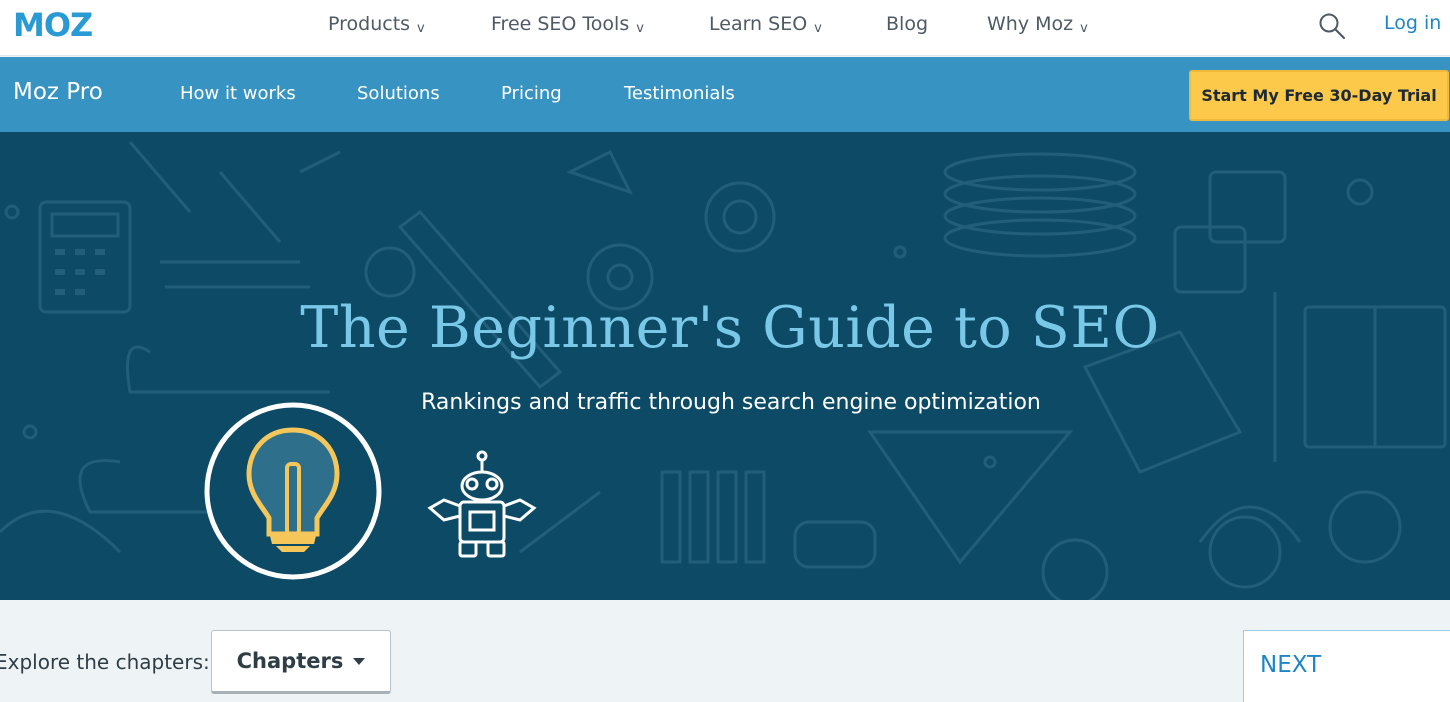 This screenshot has height=702, width=1450. I want to click on subnav-testimonials: Testimonials, so click(679, 93).